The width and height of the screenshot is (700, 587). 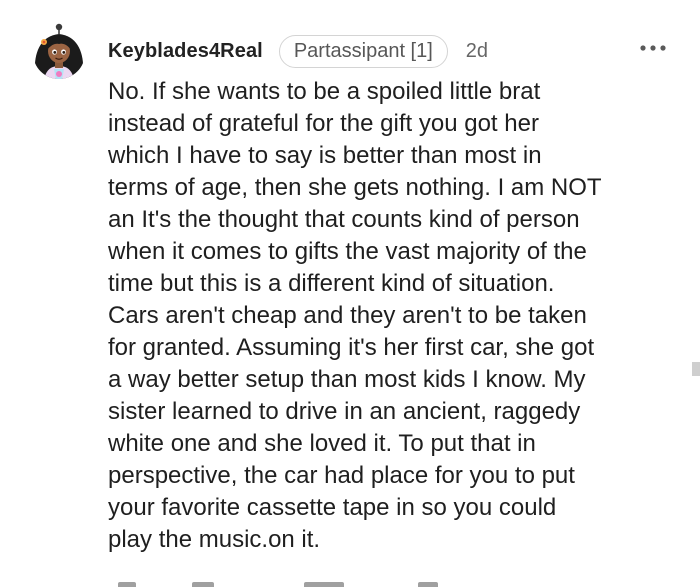 I want to click on more-options-button, so click(x=653, y=48).